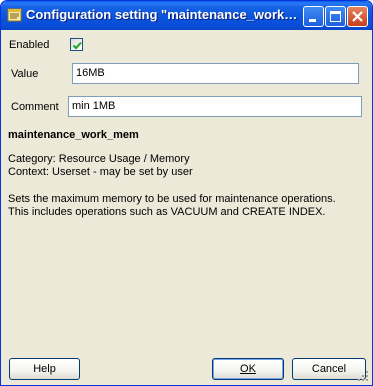 The image size is (373, 386). I want to click on checkmark-icon, so click(77, 45).